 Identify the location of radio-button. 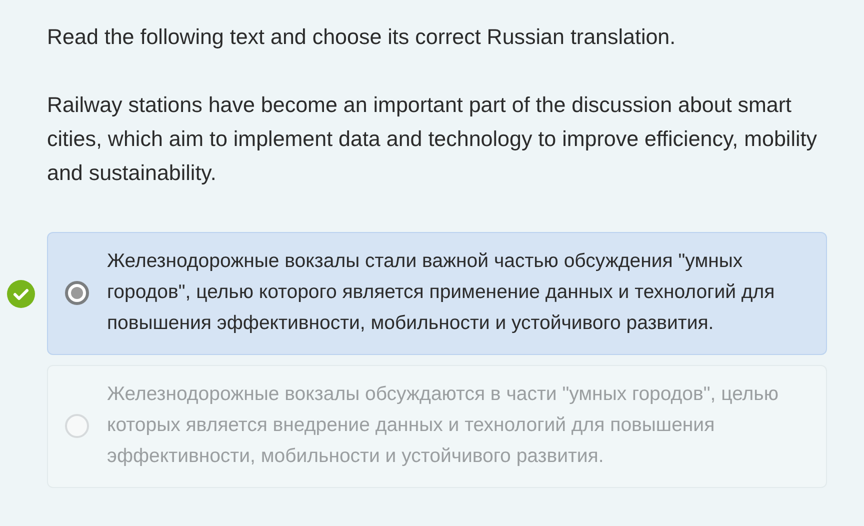
(77, 292).